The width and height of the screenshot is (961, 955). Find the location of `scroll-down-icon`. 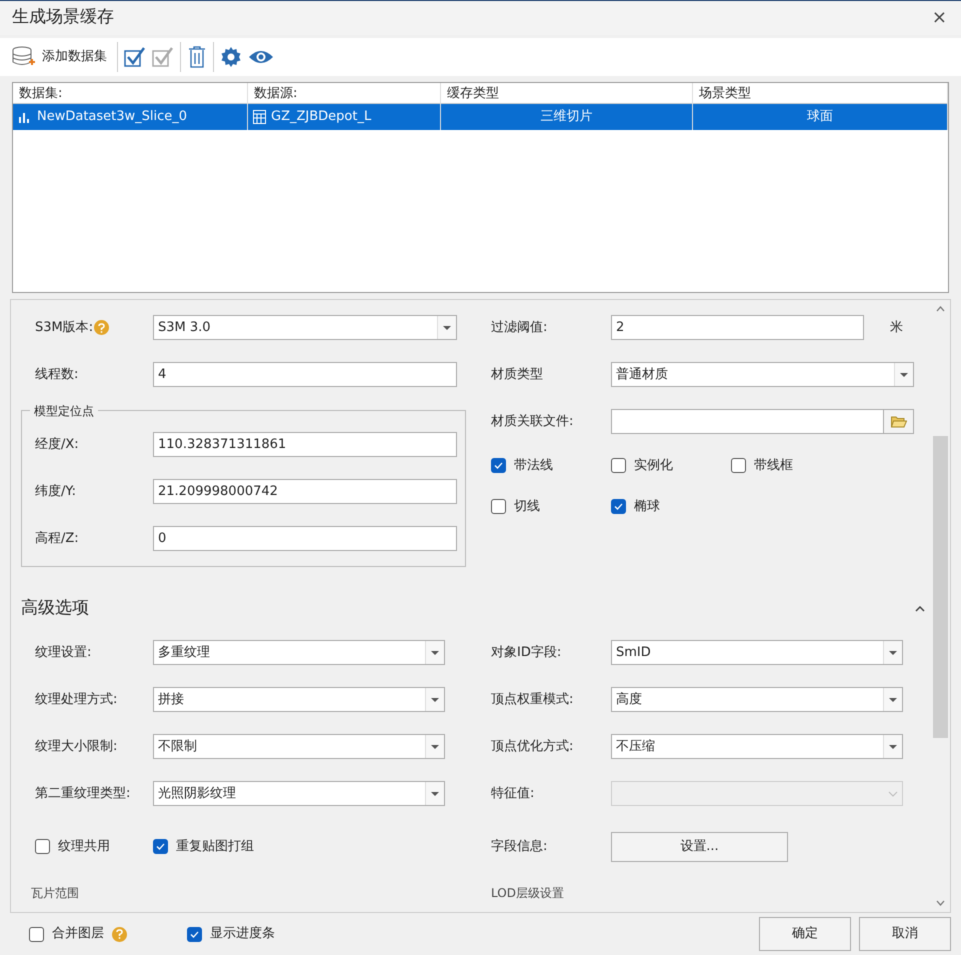

scroll-down-icon is located at coordinates (940, 903).